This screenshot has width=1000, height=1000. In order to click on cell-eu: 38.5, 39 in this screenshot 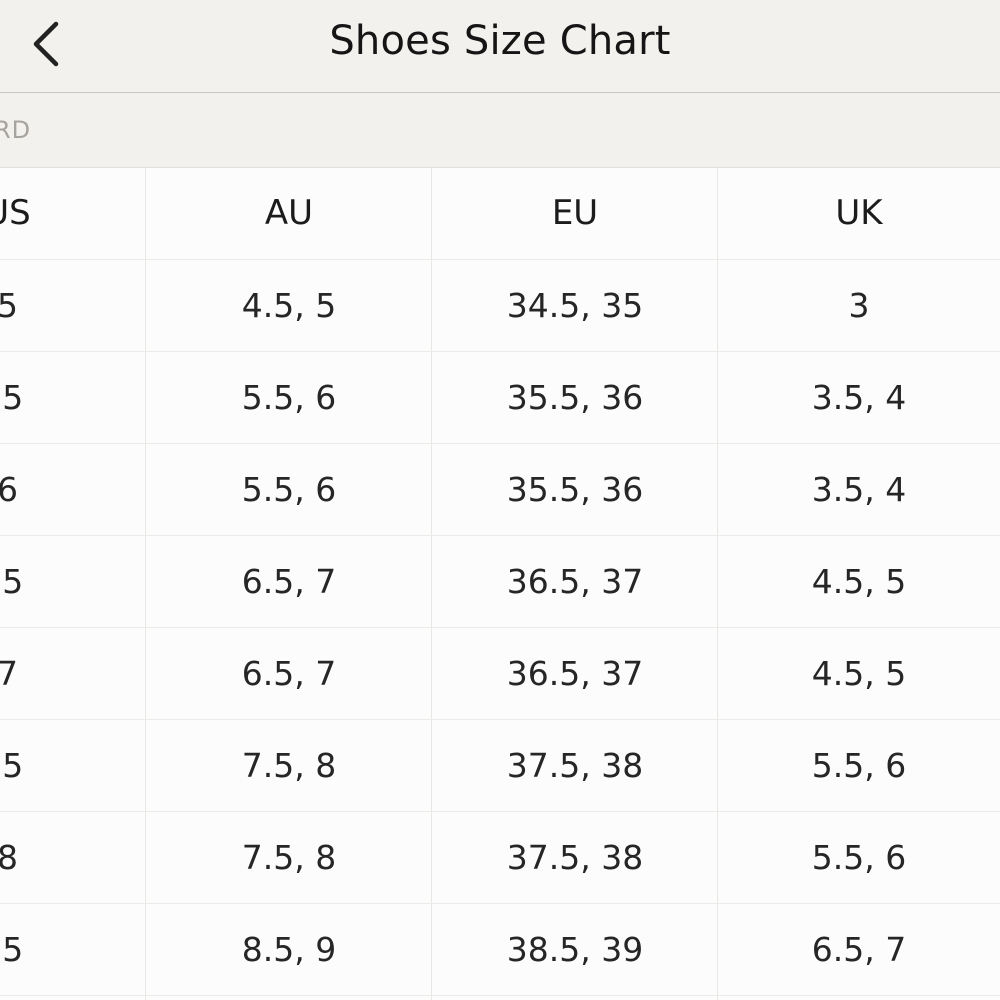, I will do `click(575, 949)`.